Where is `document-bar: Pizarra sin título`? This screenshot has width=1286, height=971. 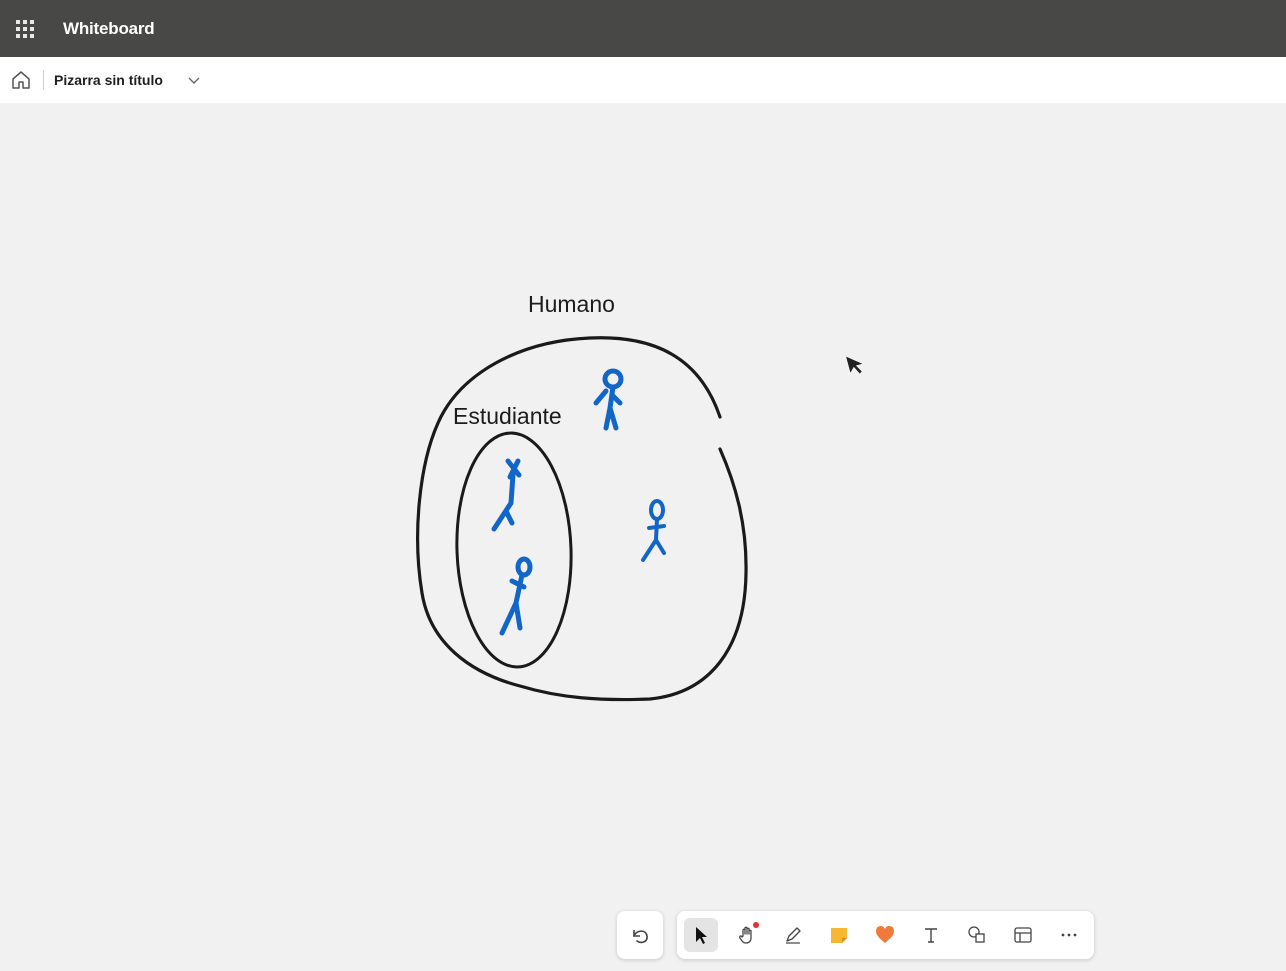 document-bar: Pizarra sin título is located at coordinates (643, 80).